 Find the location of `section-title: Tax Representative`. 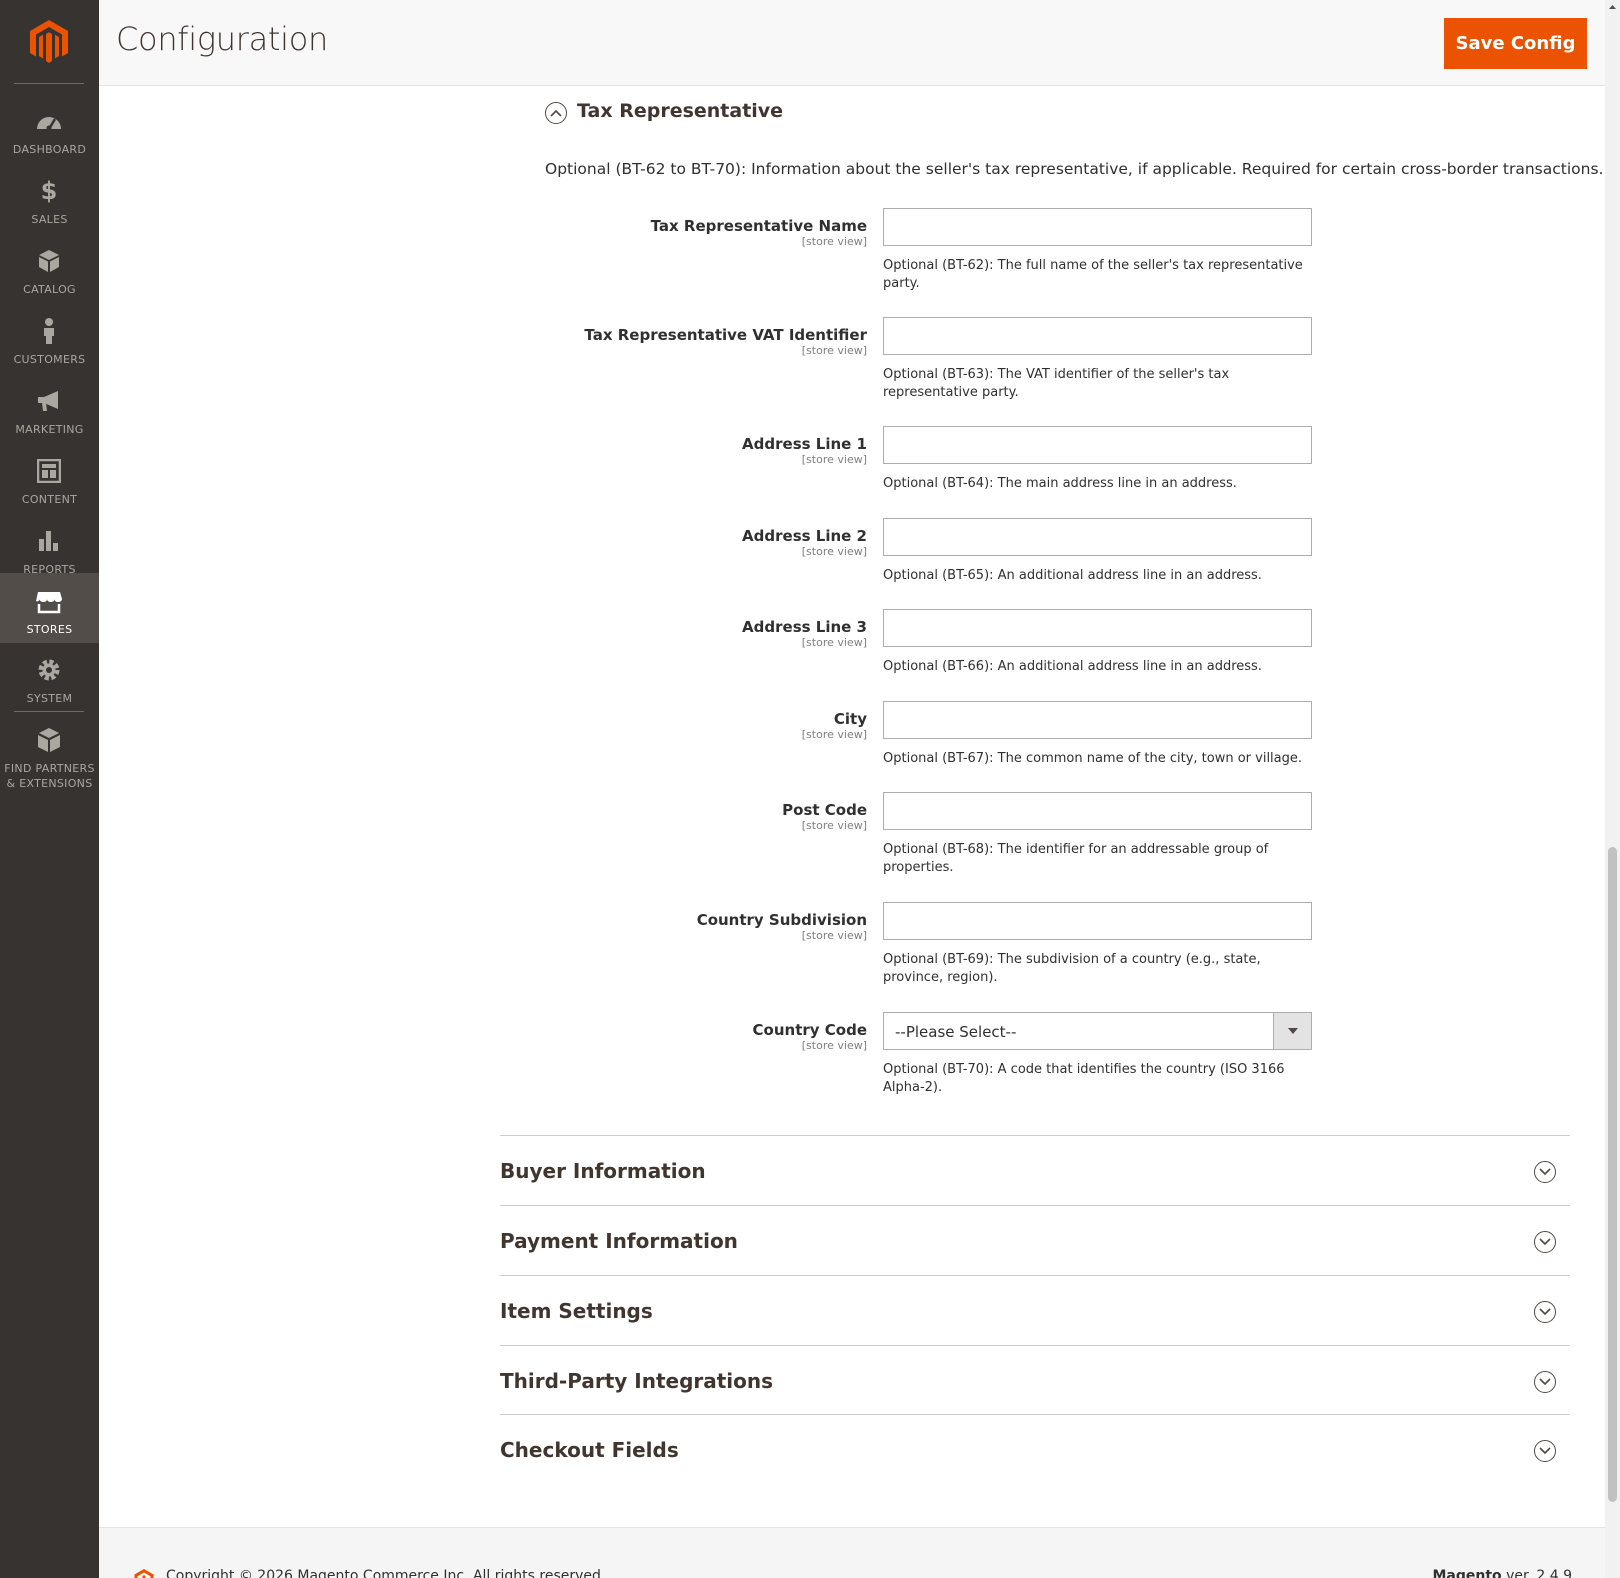

section-title: Tax Representative is located at coordinates (680, 111).